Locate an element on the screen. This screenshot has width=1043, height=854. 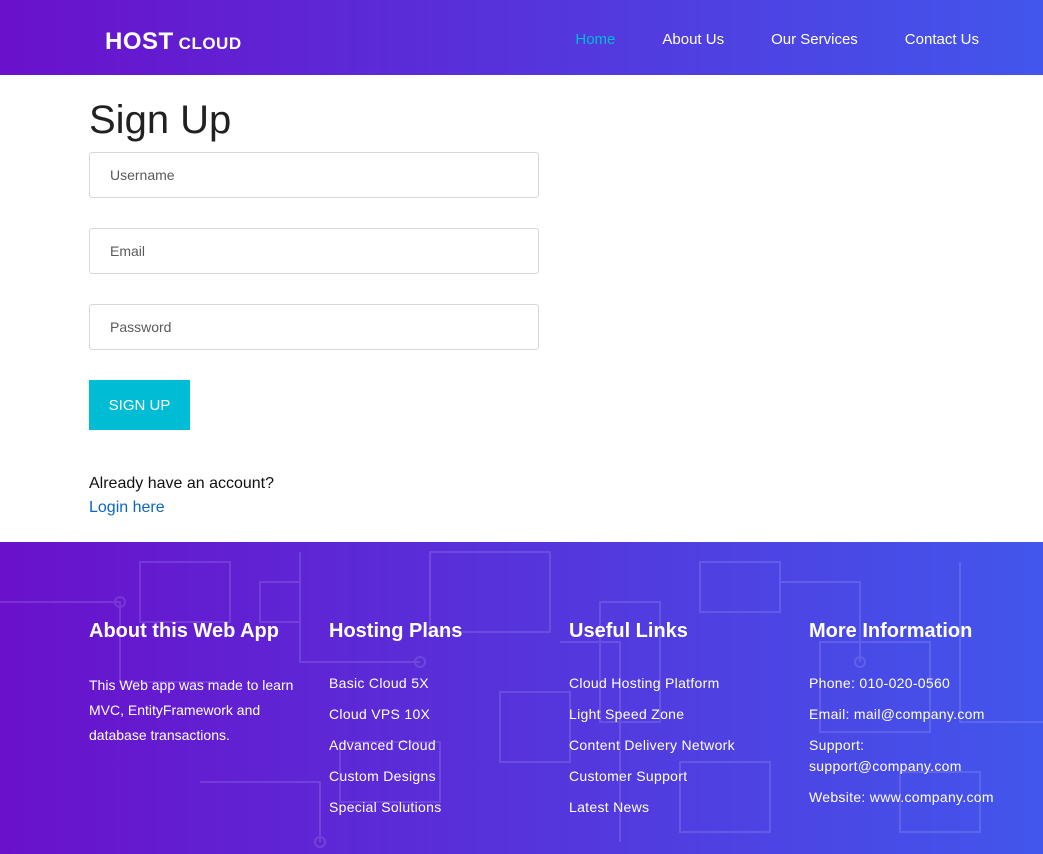
footer-plans-title: Hosting Plans is located at coordinates (396, 631).